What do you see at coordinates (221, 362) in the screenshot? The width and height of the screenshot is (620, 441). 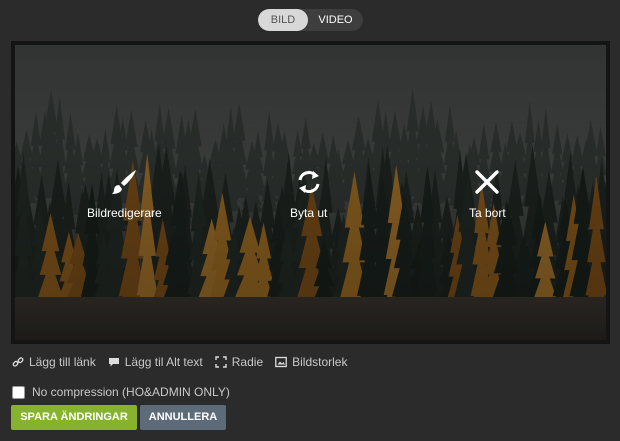 I see `corners-icon` at bounding box center [221, 362].